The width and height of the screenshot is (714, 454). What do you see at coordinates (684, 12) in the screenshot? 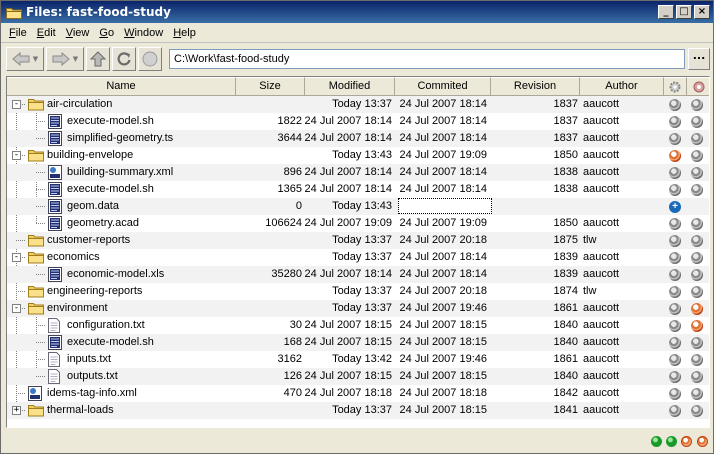
I see `maximize-button: □` at bounding box center [684, 12].